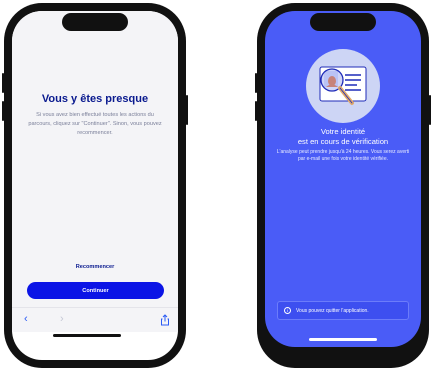  I want to click on continue-button: Continuer, so click(95, 290).